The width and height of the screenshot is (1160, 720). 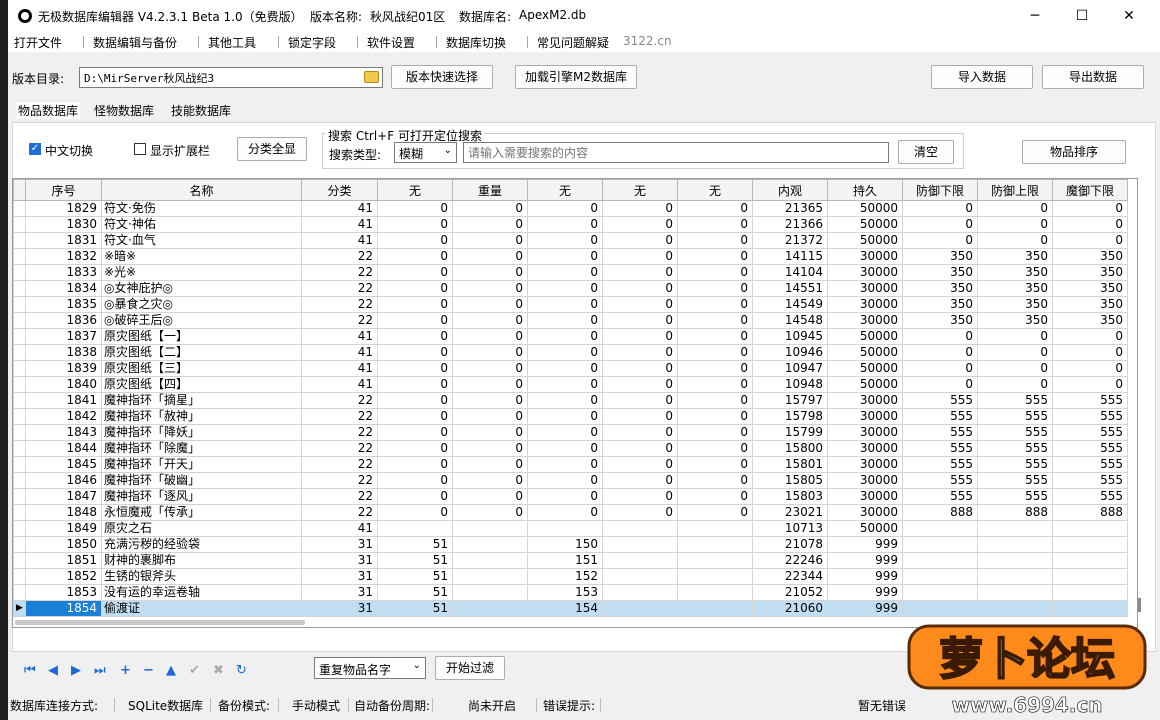 What do you see at coordinates (790, 336) in the screenshot?
I see `table-cell: 10945` at bounding box center [790, 336].